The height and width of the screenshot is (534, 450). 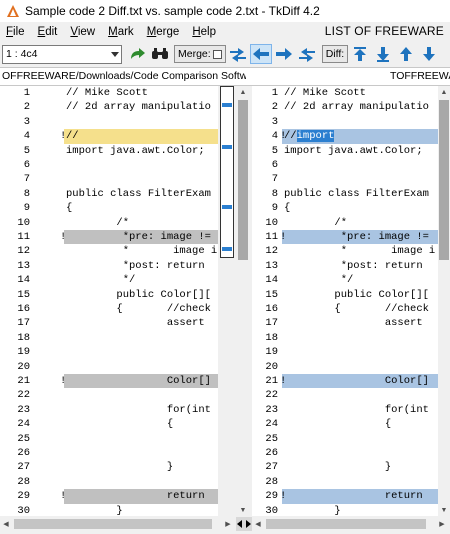 What do you see at coordinates (271, 265) in the screenshot?
I see `line-number: 13` at bounding box center [271, 265].